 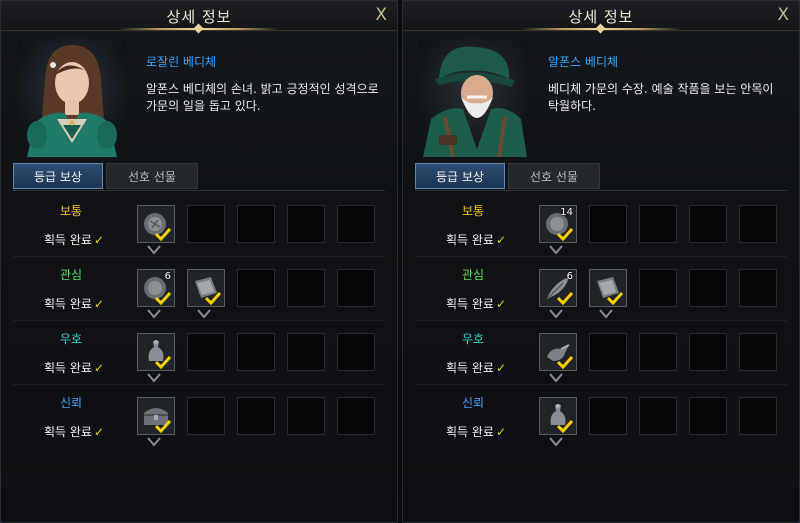 What do you see at coordinates (181, 62) in the screenshot?
I see `npc-name: 로잘린 베디체` at bounding box center [181, 62].